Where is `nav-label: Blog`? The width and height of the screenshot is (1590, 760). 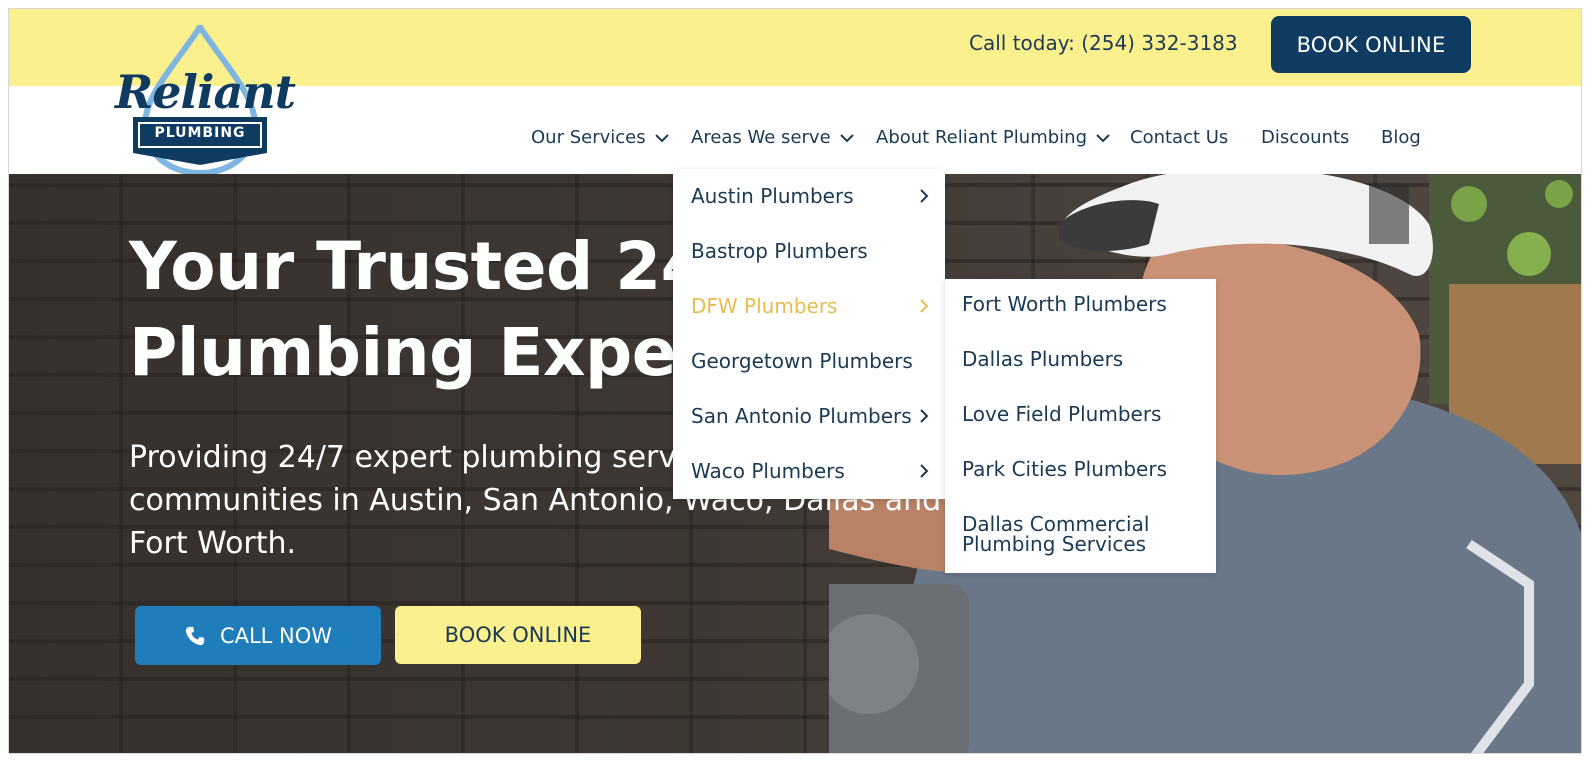
nav-label: Blog is located at coordinates (1401, 137).